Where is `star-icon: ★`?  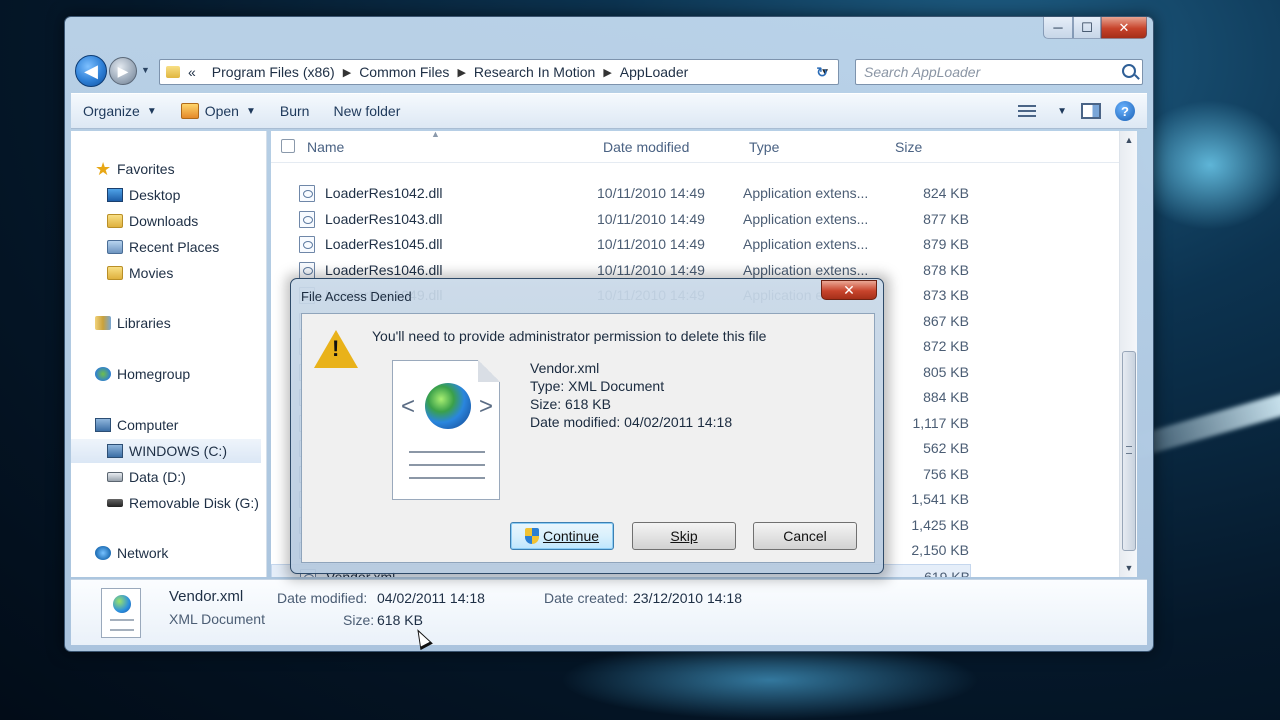 star-icon: ★ is located at coordinates (103, 169).